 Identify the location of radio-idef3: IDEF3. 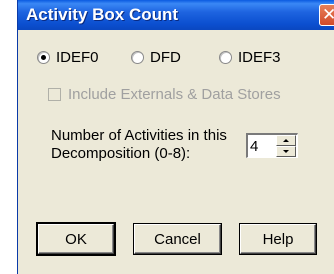
(250, 57).